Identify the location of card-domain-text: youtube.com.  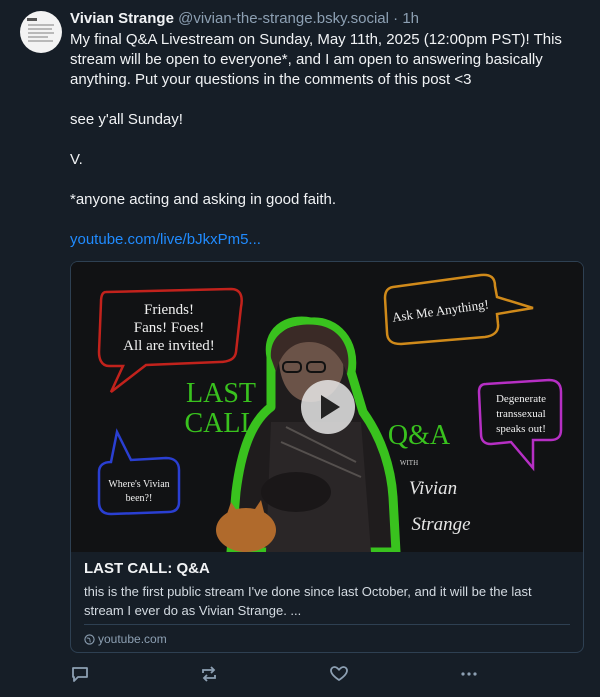
(132, 639).